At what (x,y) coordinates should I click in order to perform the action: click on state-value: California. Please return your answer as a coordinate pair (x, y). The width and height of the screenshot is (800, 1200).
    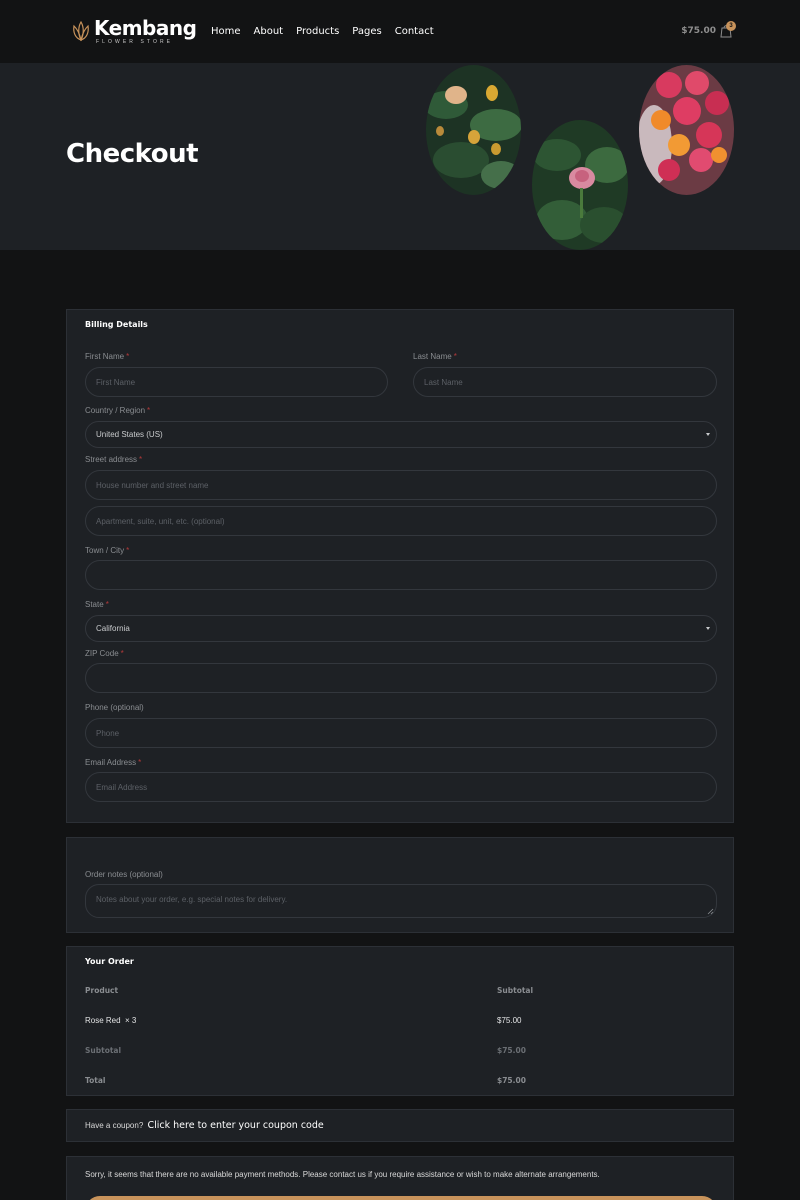
    Looking at the image, I should click on (113, 628).